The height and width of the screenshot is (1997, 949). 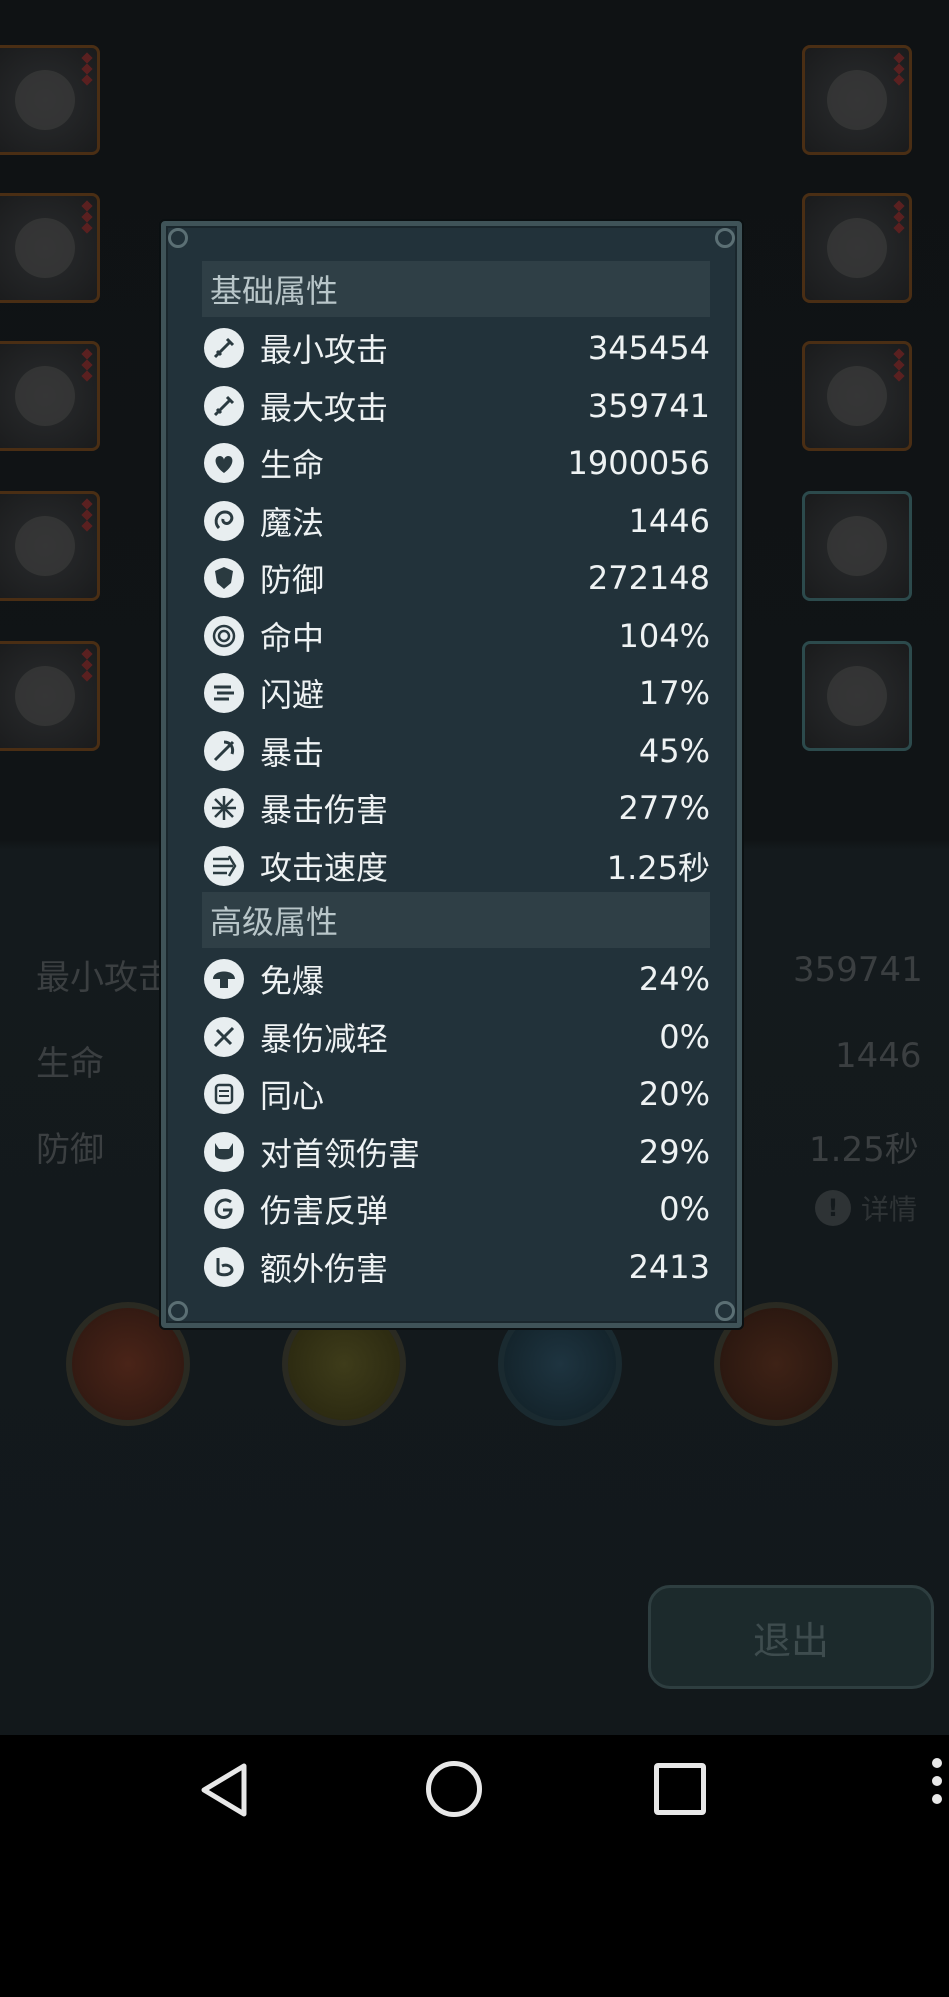 I want to click on bg-stat-label: 生命, so click(x=70, y=1064).